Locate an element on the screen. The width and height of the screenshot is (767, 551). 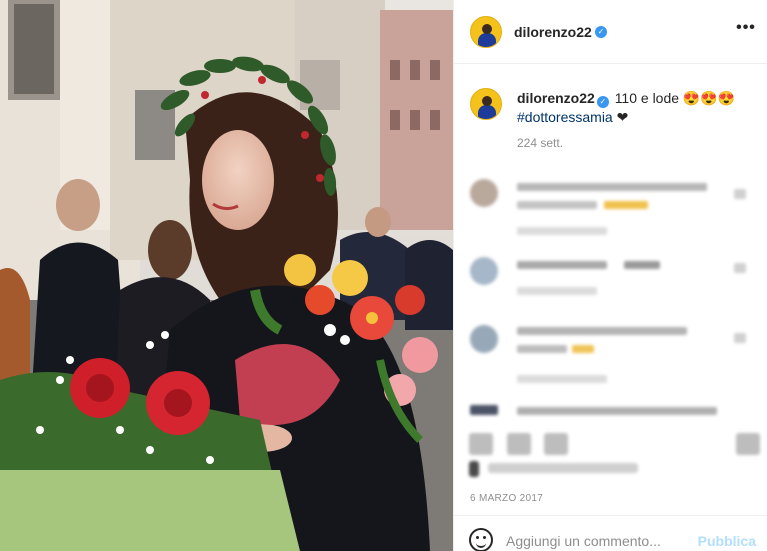
smiley-icon is located at coordinates (481, 539).